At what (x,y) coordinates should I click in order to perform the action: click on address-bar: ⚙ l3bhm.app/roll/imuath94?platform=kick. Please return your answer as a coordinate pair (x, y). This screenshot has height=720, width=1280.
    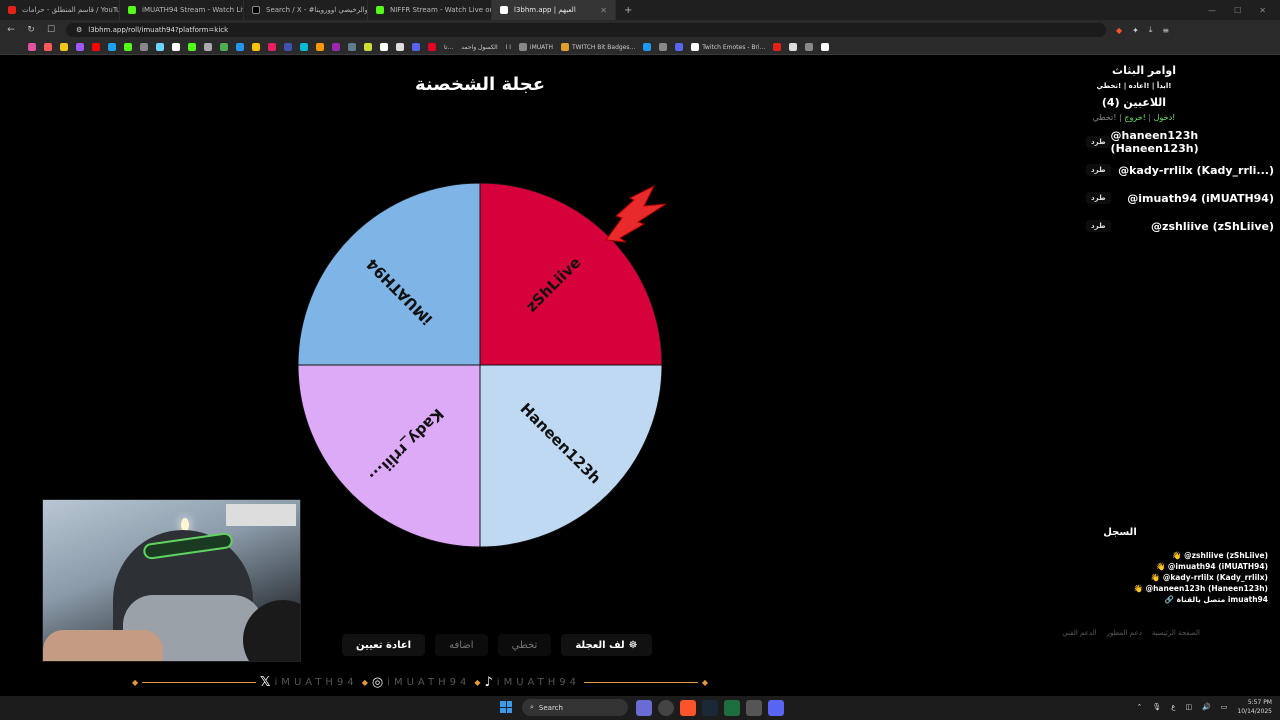
    Looking at the image, I should click on (586, 30).